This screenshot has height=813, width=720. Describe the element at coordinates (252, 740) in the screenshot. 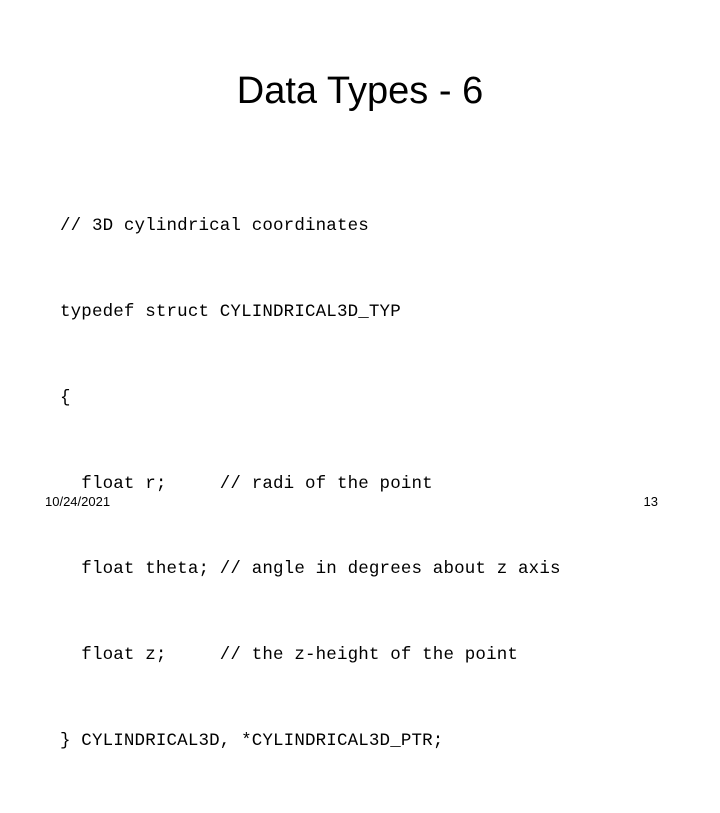

I see `code-line: } CYLINDRICAL3D, *CYLINDRICAL3D_PTR;` at that location.